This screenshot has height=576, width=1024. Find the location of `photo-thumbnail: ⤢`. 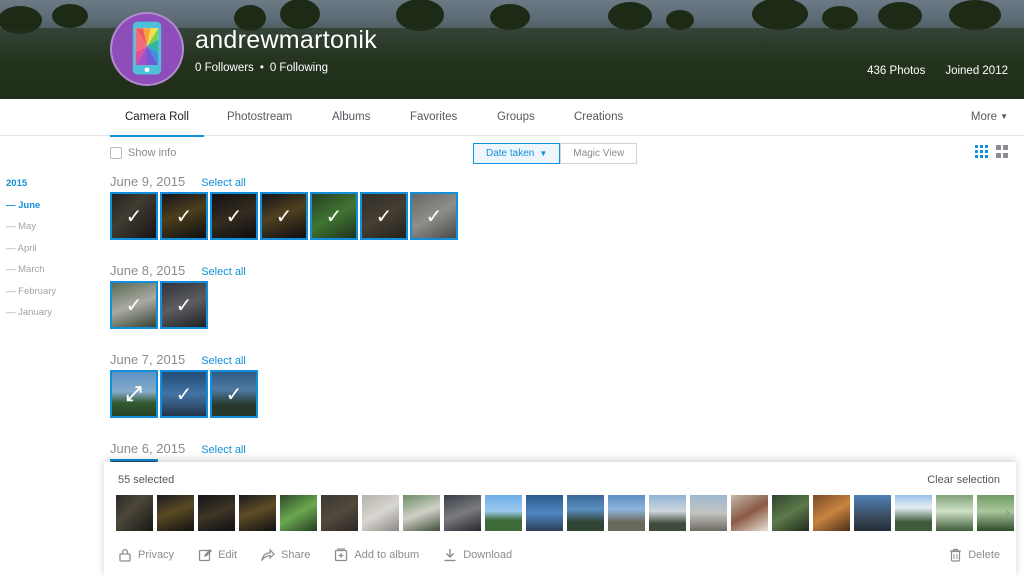

photo-thumbnail: ⤢ is located at coordinates (134, 394).